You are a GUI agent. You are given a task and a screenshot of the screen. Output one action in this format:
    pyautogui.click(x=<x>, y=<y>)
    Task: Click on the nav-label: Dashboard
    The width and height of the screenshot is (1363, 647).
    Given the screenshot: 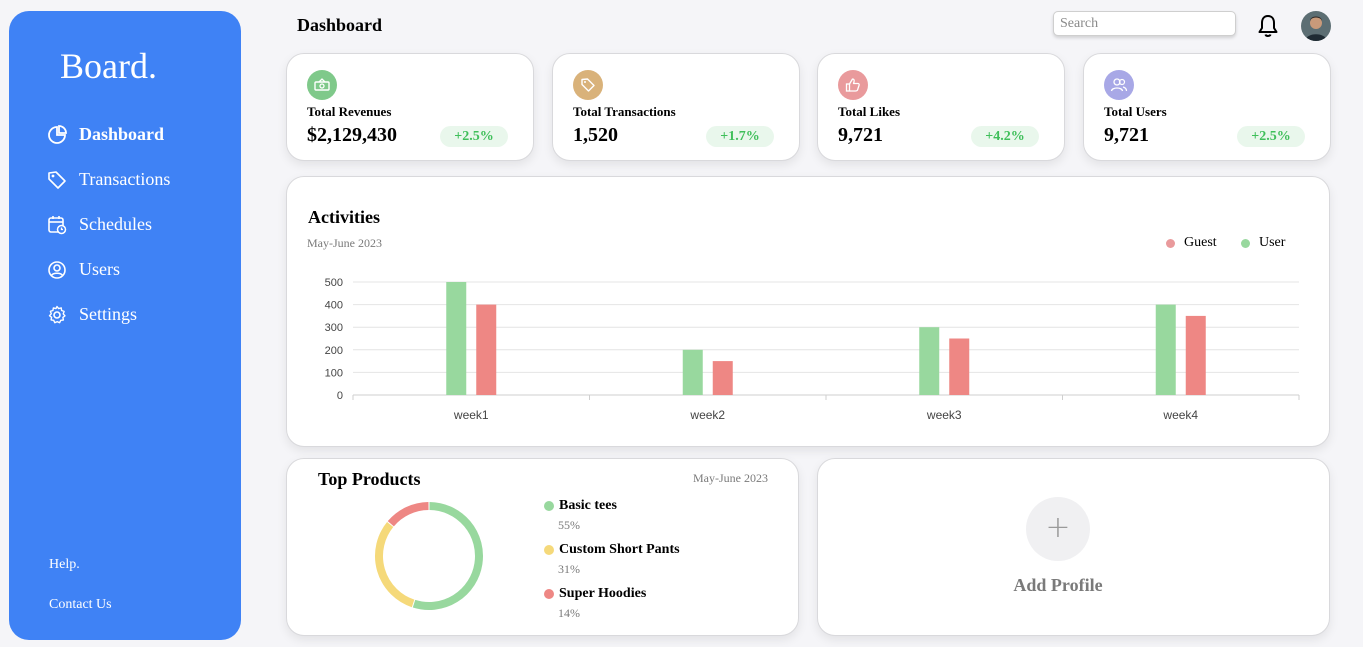 What is the action you would take?
    pyautogui.click(x=122, y=134)
    